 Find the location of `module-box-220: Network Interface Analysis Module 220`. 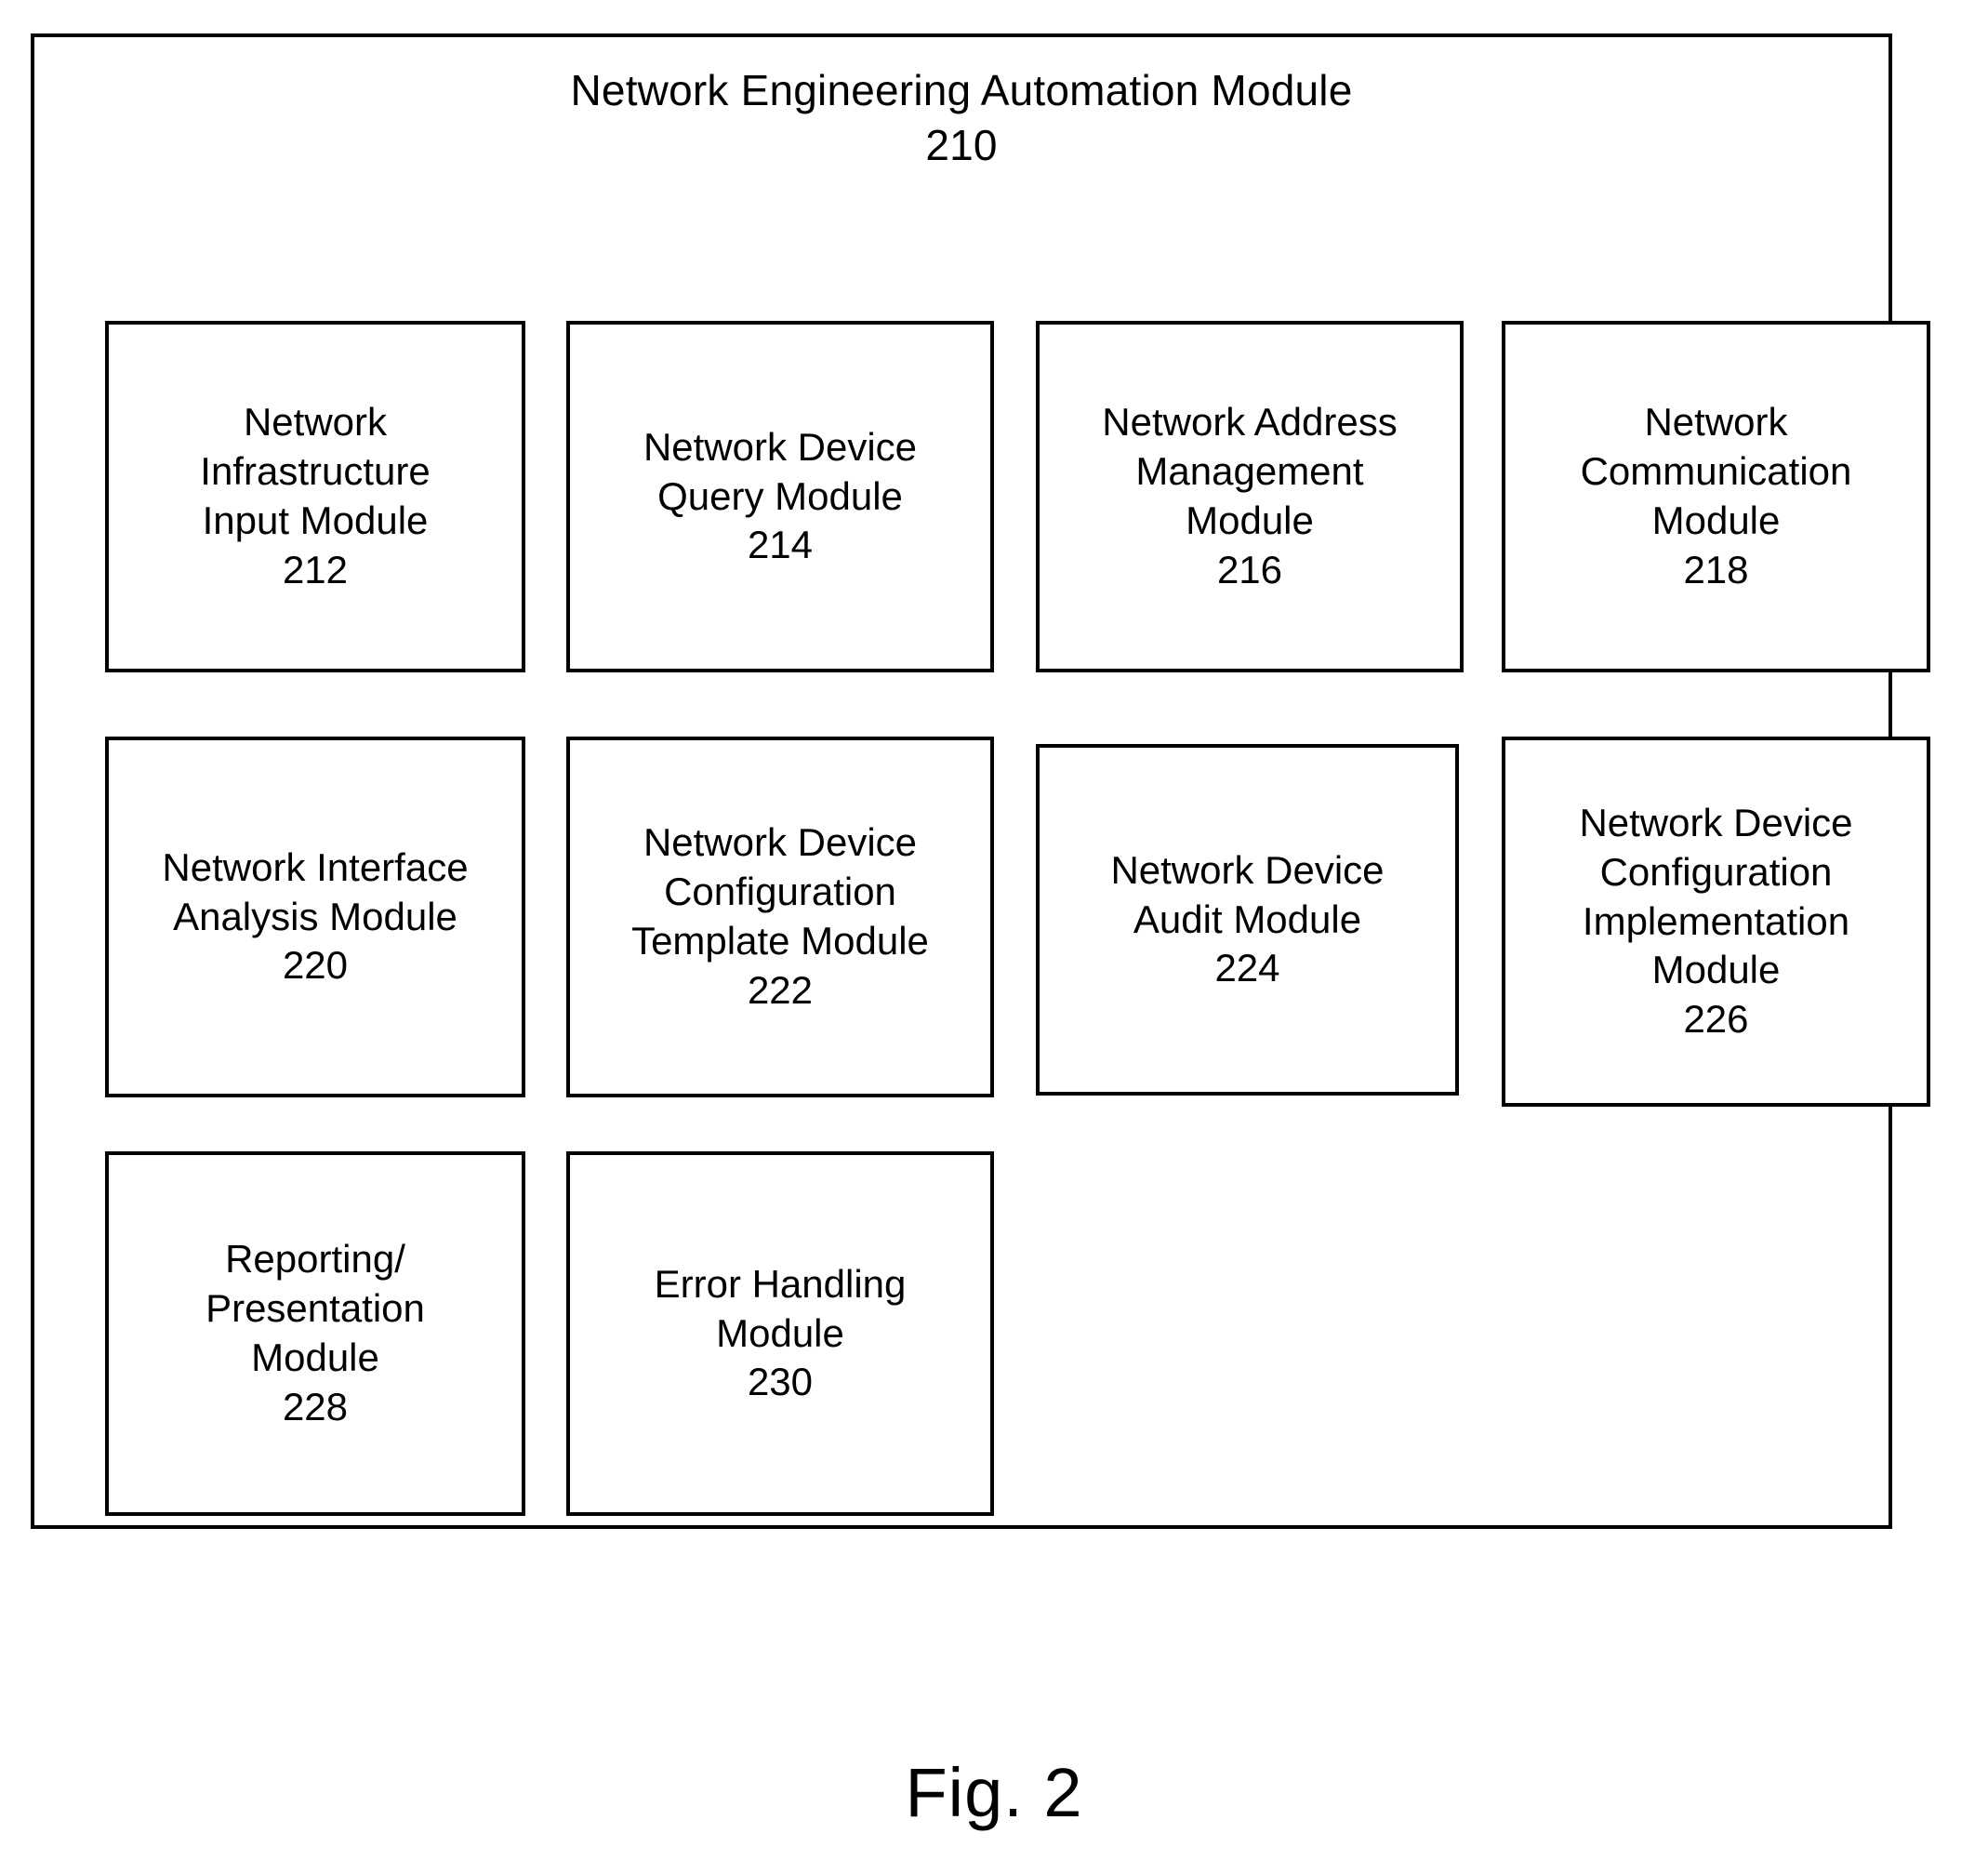

module-box-220: Network Interface Analysis Module 220 is located at coordinates (315, 917).